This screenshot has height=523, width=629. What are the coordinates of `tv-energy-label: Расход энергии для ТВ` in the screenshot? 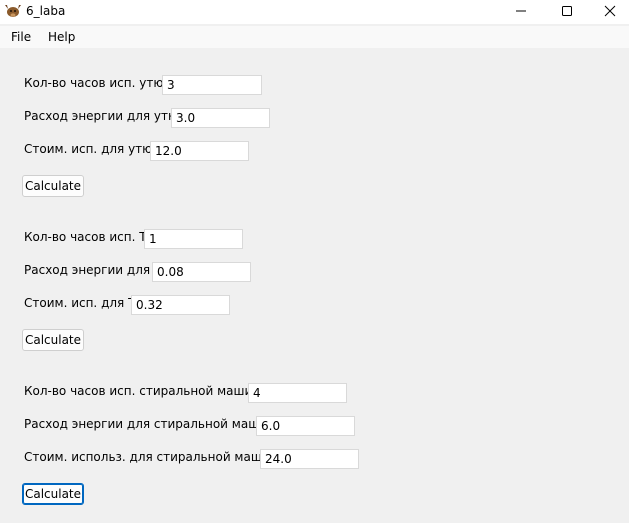 It's located at (97, 270).